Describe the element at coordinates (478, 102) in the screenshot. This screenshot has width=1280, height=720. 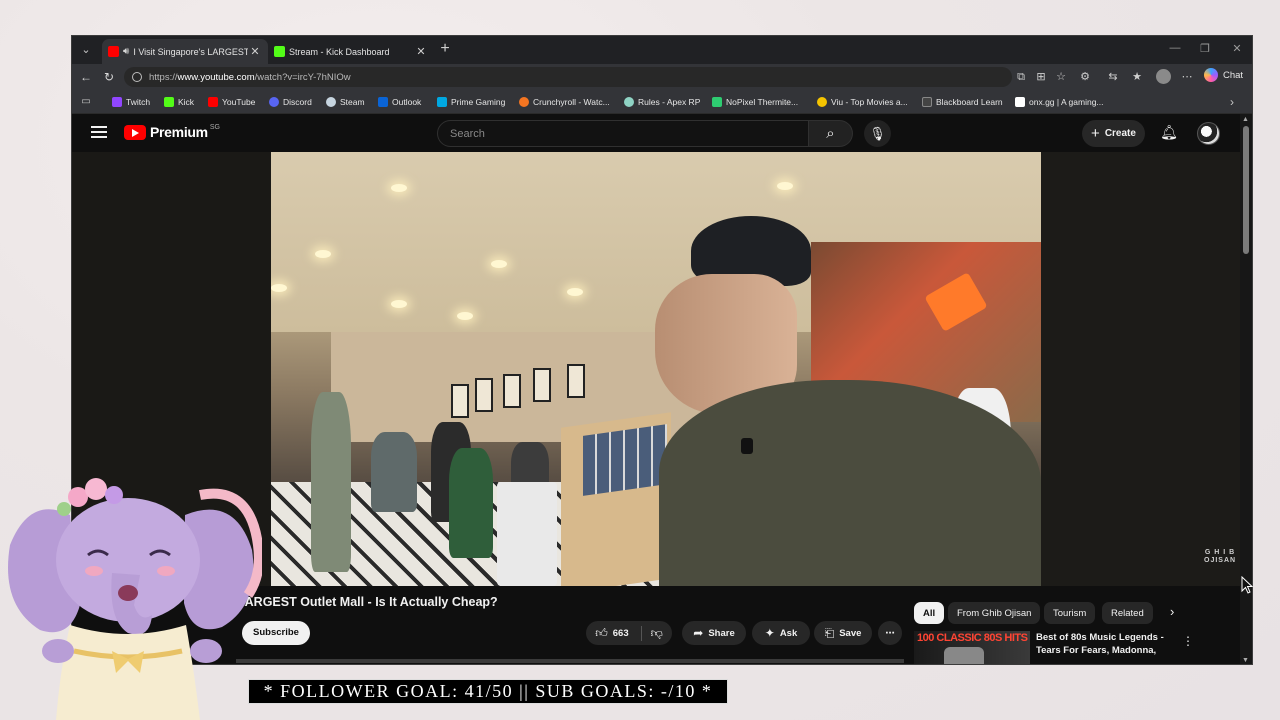
I see `bookmark-label: Prime Gaming` at that location.